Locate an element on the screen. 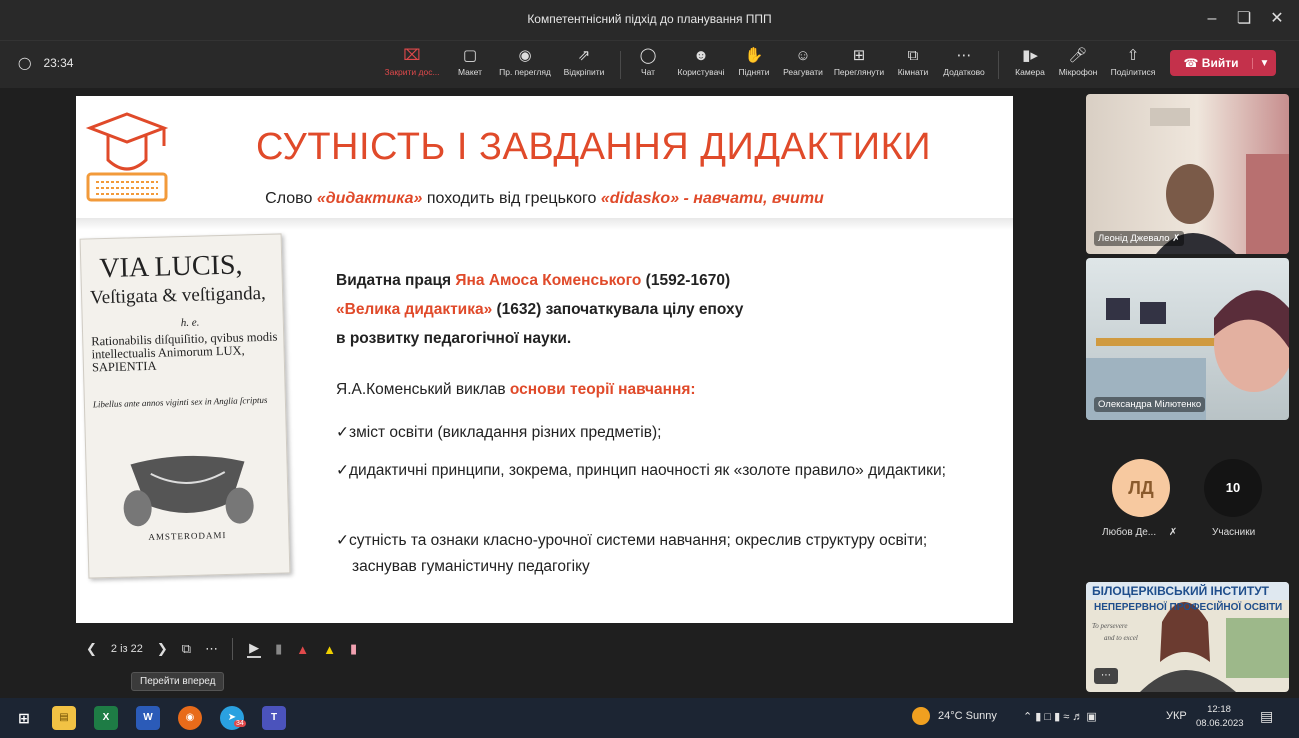 Image resolution: width=1299 pixels, height=738 pixels. chevron-left-icon: ❮ is located at coordinates (91, 649).